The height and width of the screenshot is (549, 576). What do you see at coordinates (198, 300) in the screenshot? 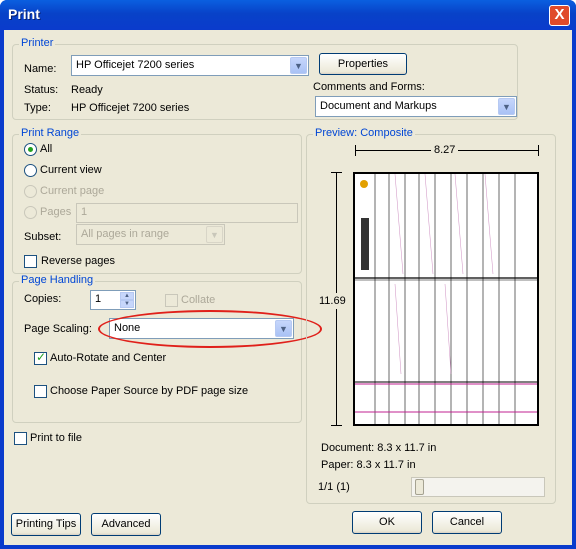
I see `collate-label: Collate` at bounding box center [198, 300].